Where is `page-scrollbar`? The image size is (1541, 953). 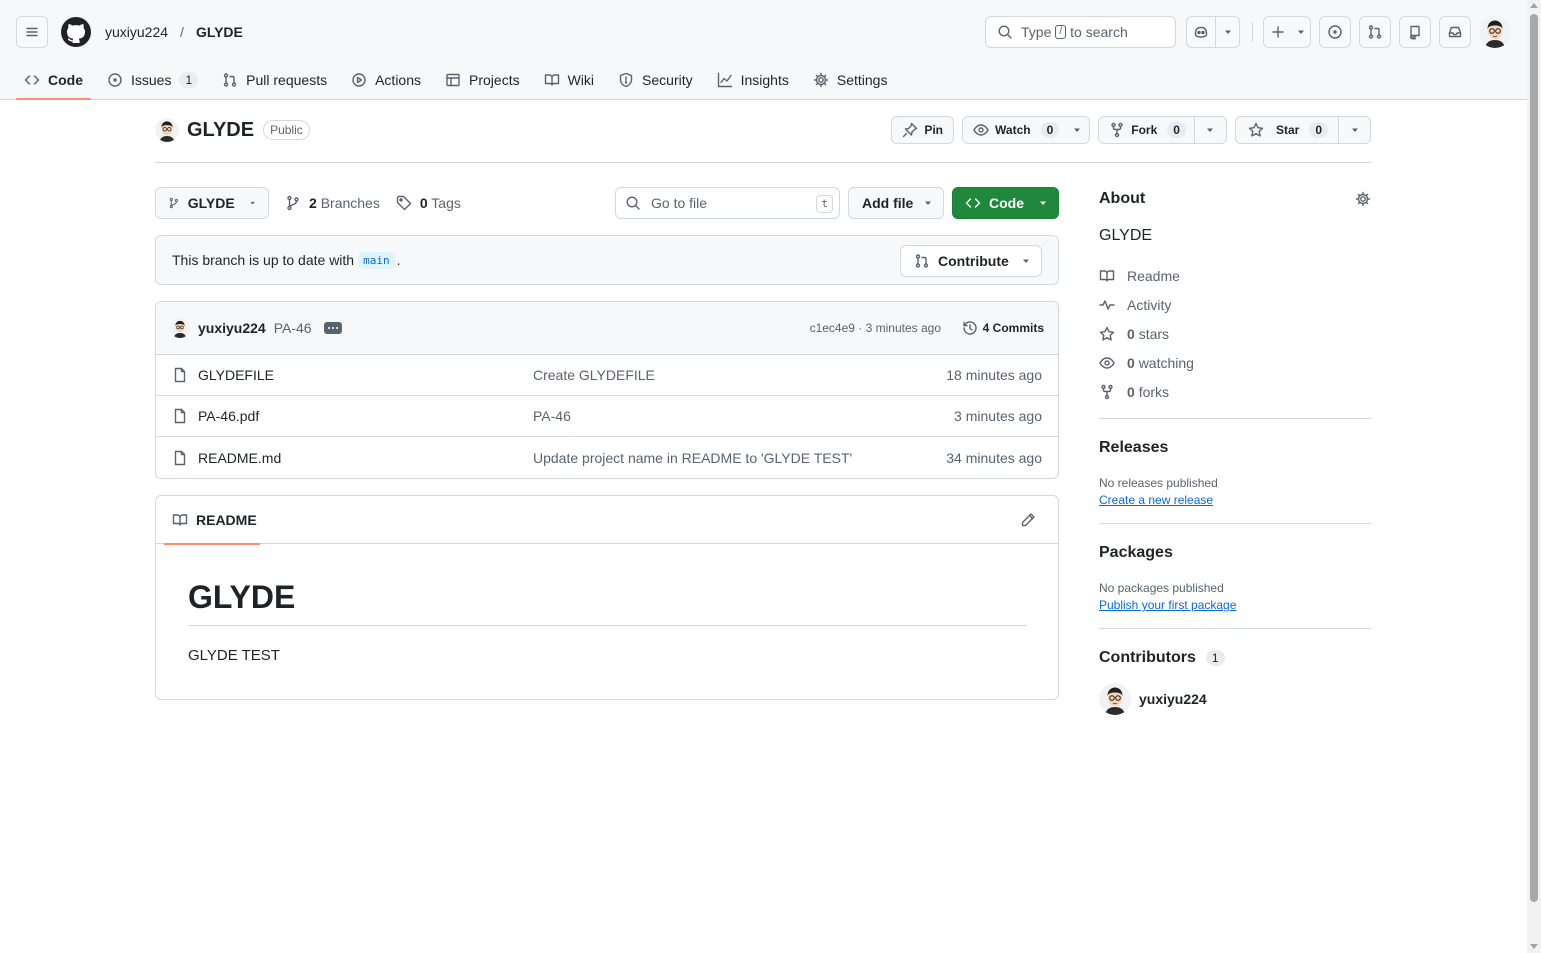 page-scrollbar is located at coordinates (1534, 476).